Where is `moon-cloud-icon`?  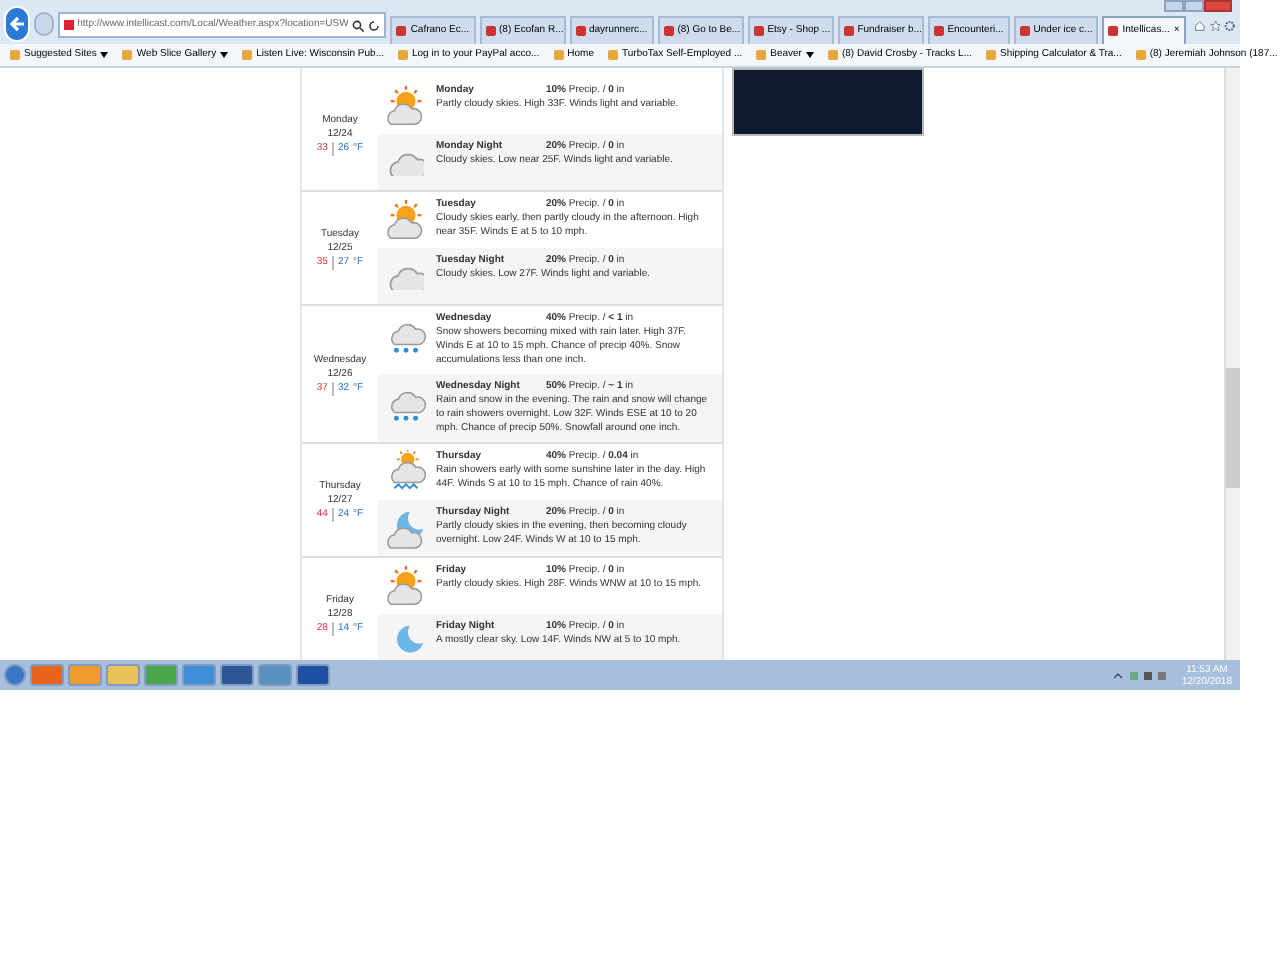 moon-cloud-icon is located at coordinates (406, 528).